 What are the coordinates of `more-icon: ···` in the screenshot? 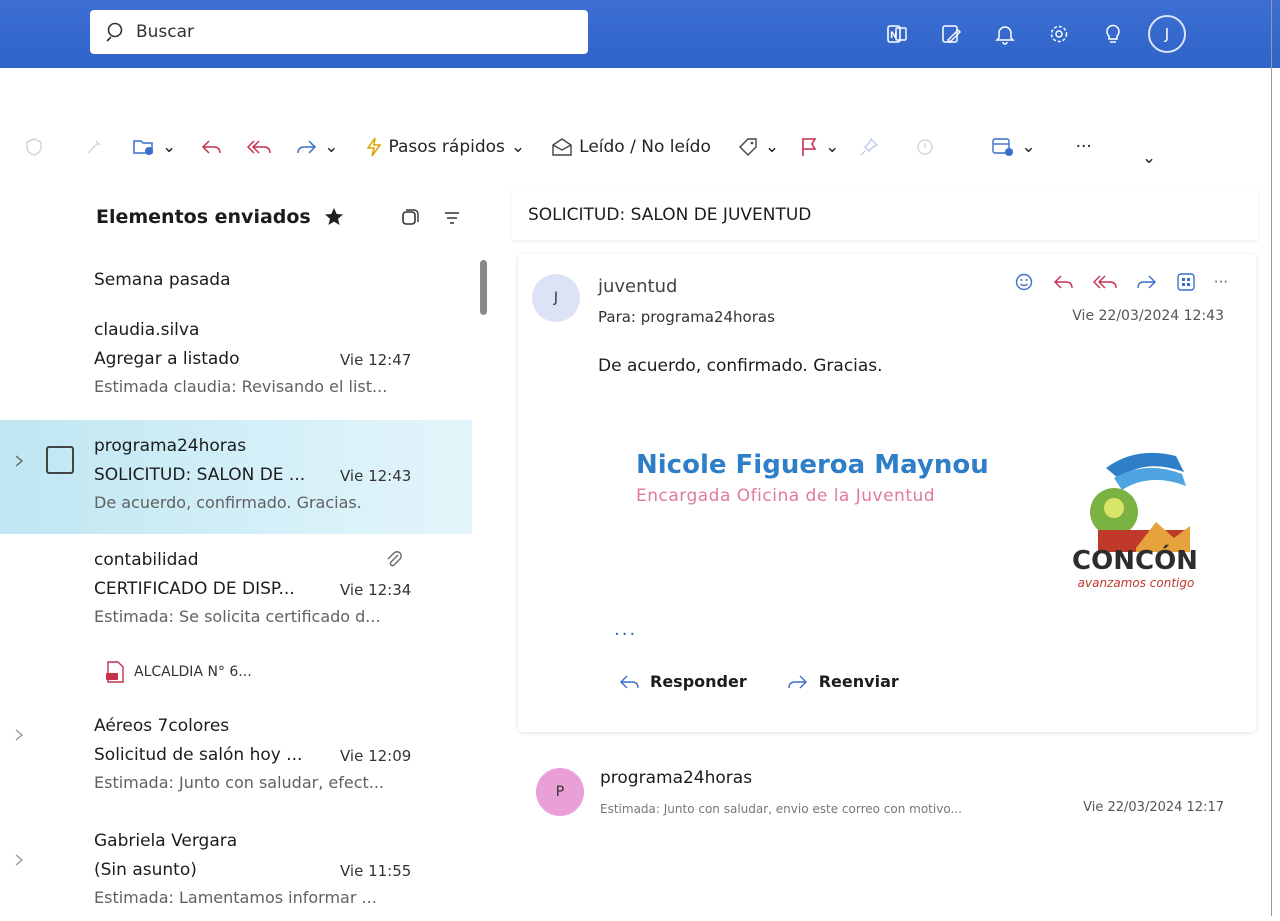 It's located at (1221, 282).